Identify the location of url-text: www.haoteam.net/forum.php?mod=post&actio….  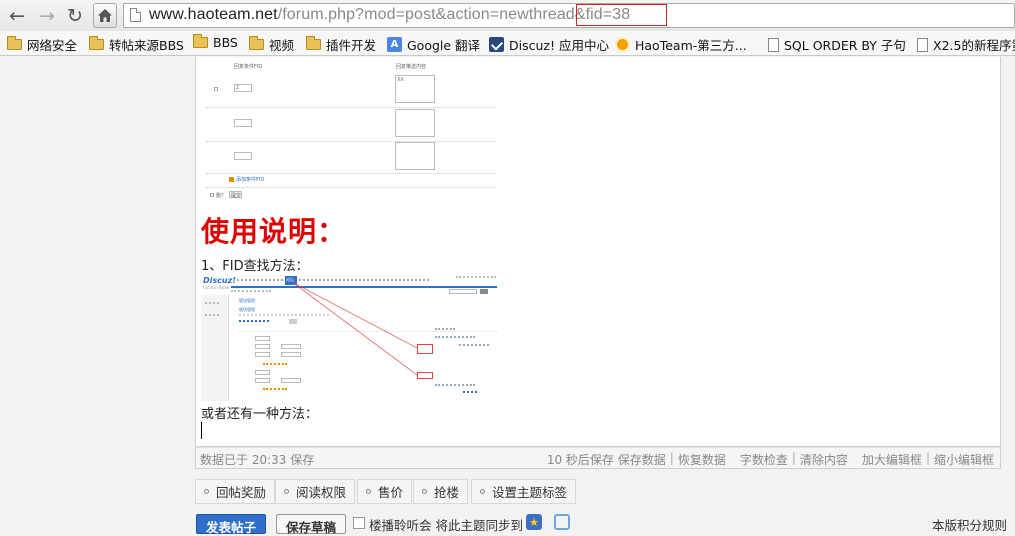
(389, 15).